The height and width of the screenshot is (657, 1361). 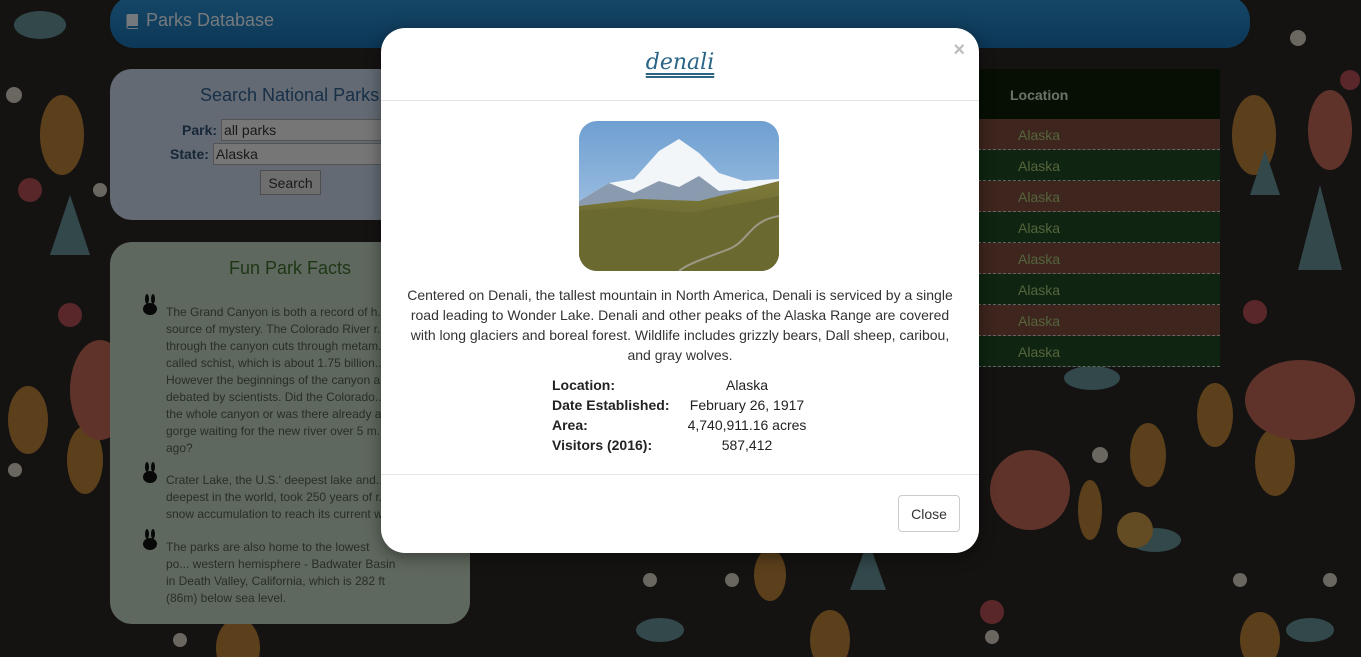 What do you see at coordinates (680, 474) in the screenshot?
I see `modal-footer` at bounding box center [680, 474].